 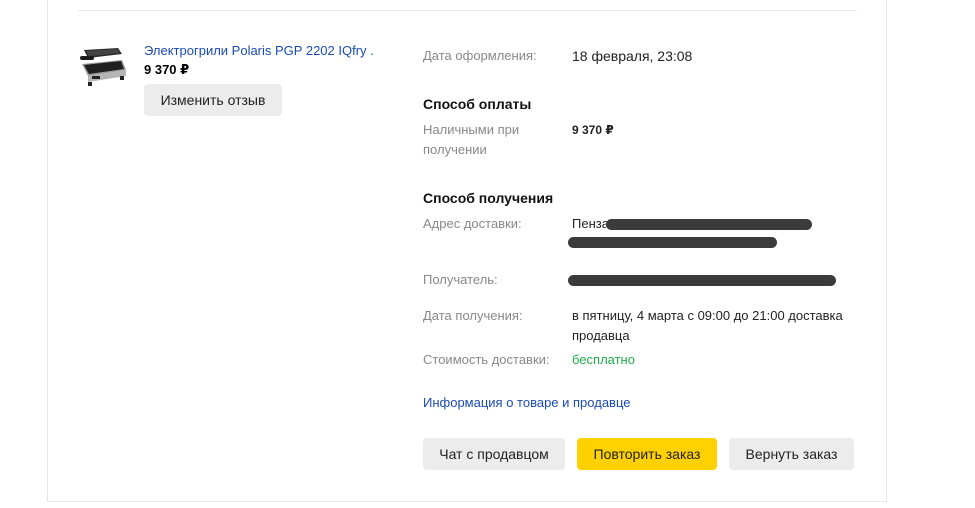 What do you see at coordinates (791, 454) in the screenshot?
I see `return-order-button: Вернуть заказ` at bounding box center [791, 454].